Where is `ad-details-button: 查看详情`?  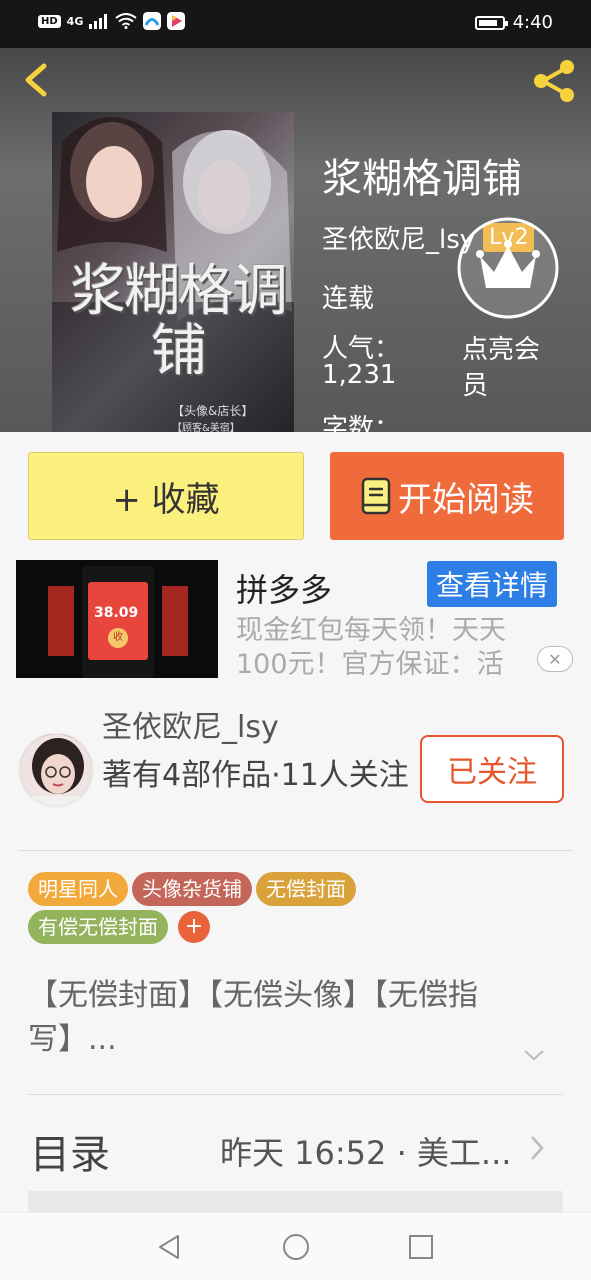
ad-details-button: 查看详情 is located at coordinates (492, 584).